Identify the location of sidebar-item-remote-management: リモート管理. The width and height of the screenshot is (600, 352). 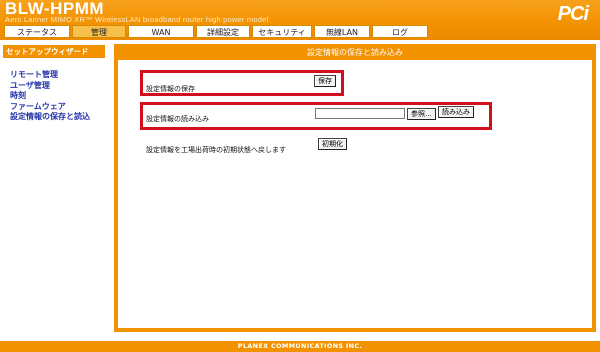
(59, 75).